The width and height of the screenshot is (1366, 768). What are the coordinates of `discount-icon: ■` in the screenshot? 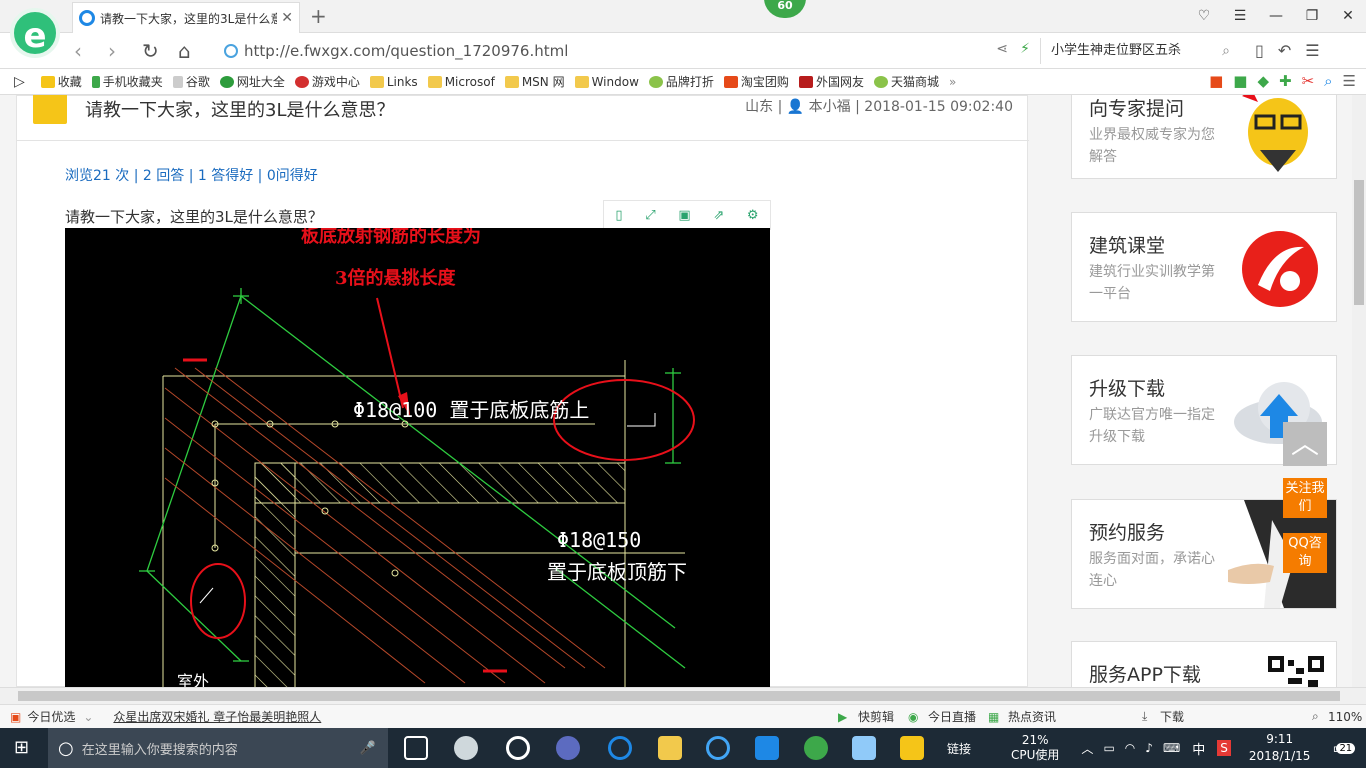 It's located at (1216, 81).